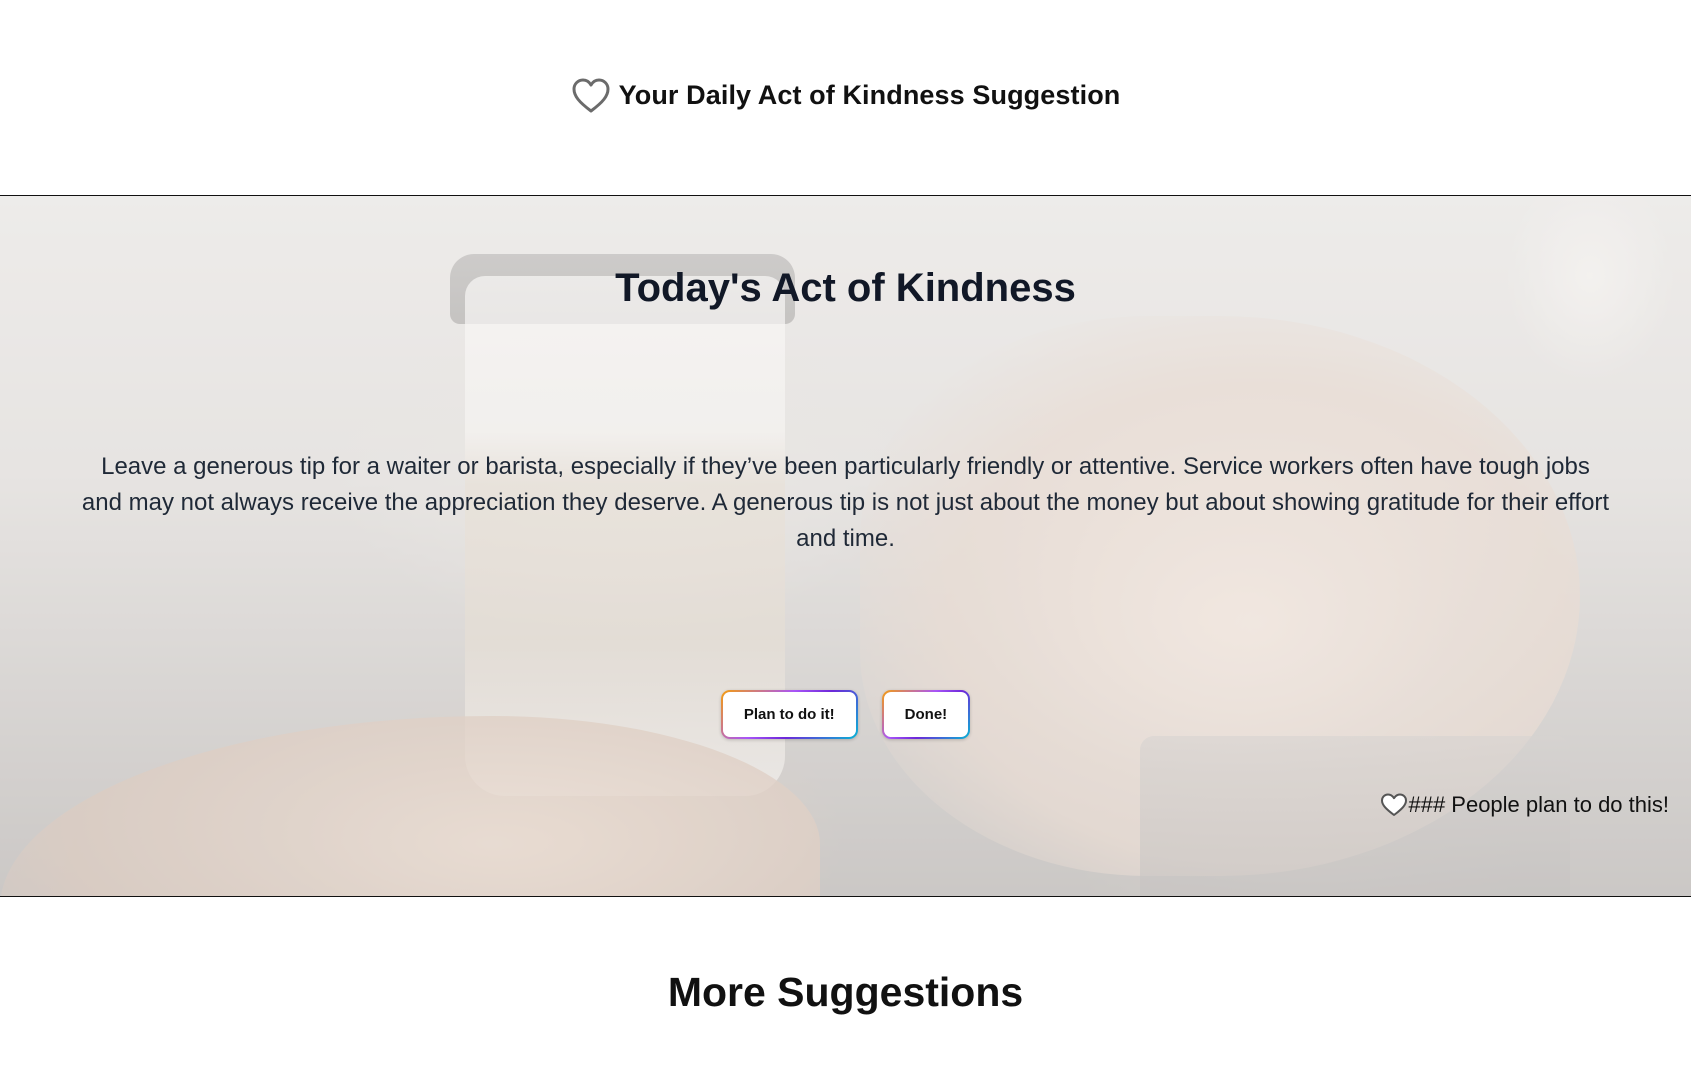  I want to click on done-button-label: Done!, so click(926, 714).